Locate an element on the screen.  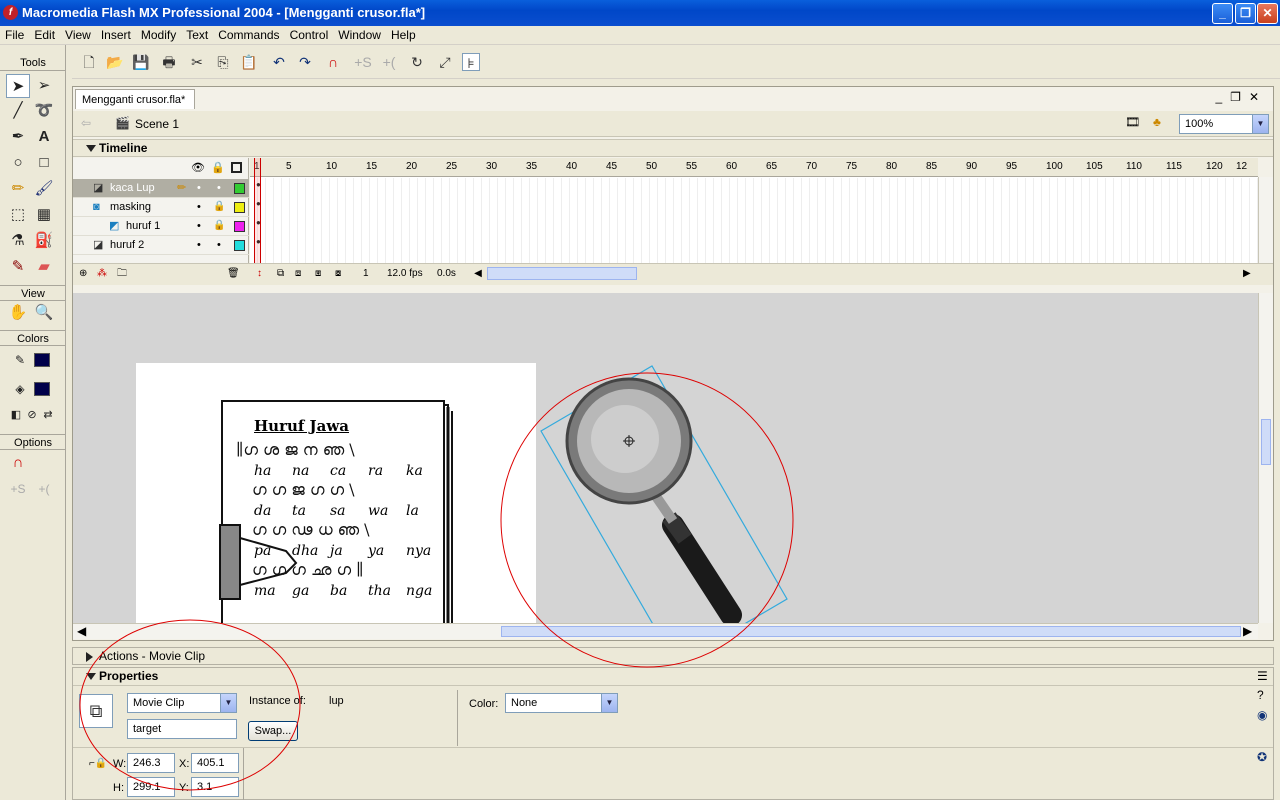
onion-skin-icon: ⧉ is located at coordinates (280, 274).